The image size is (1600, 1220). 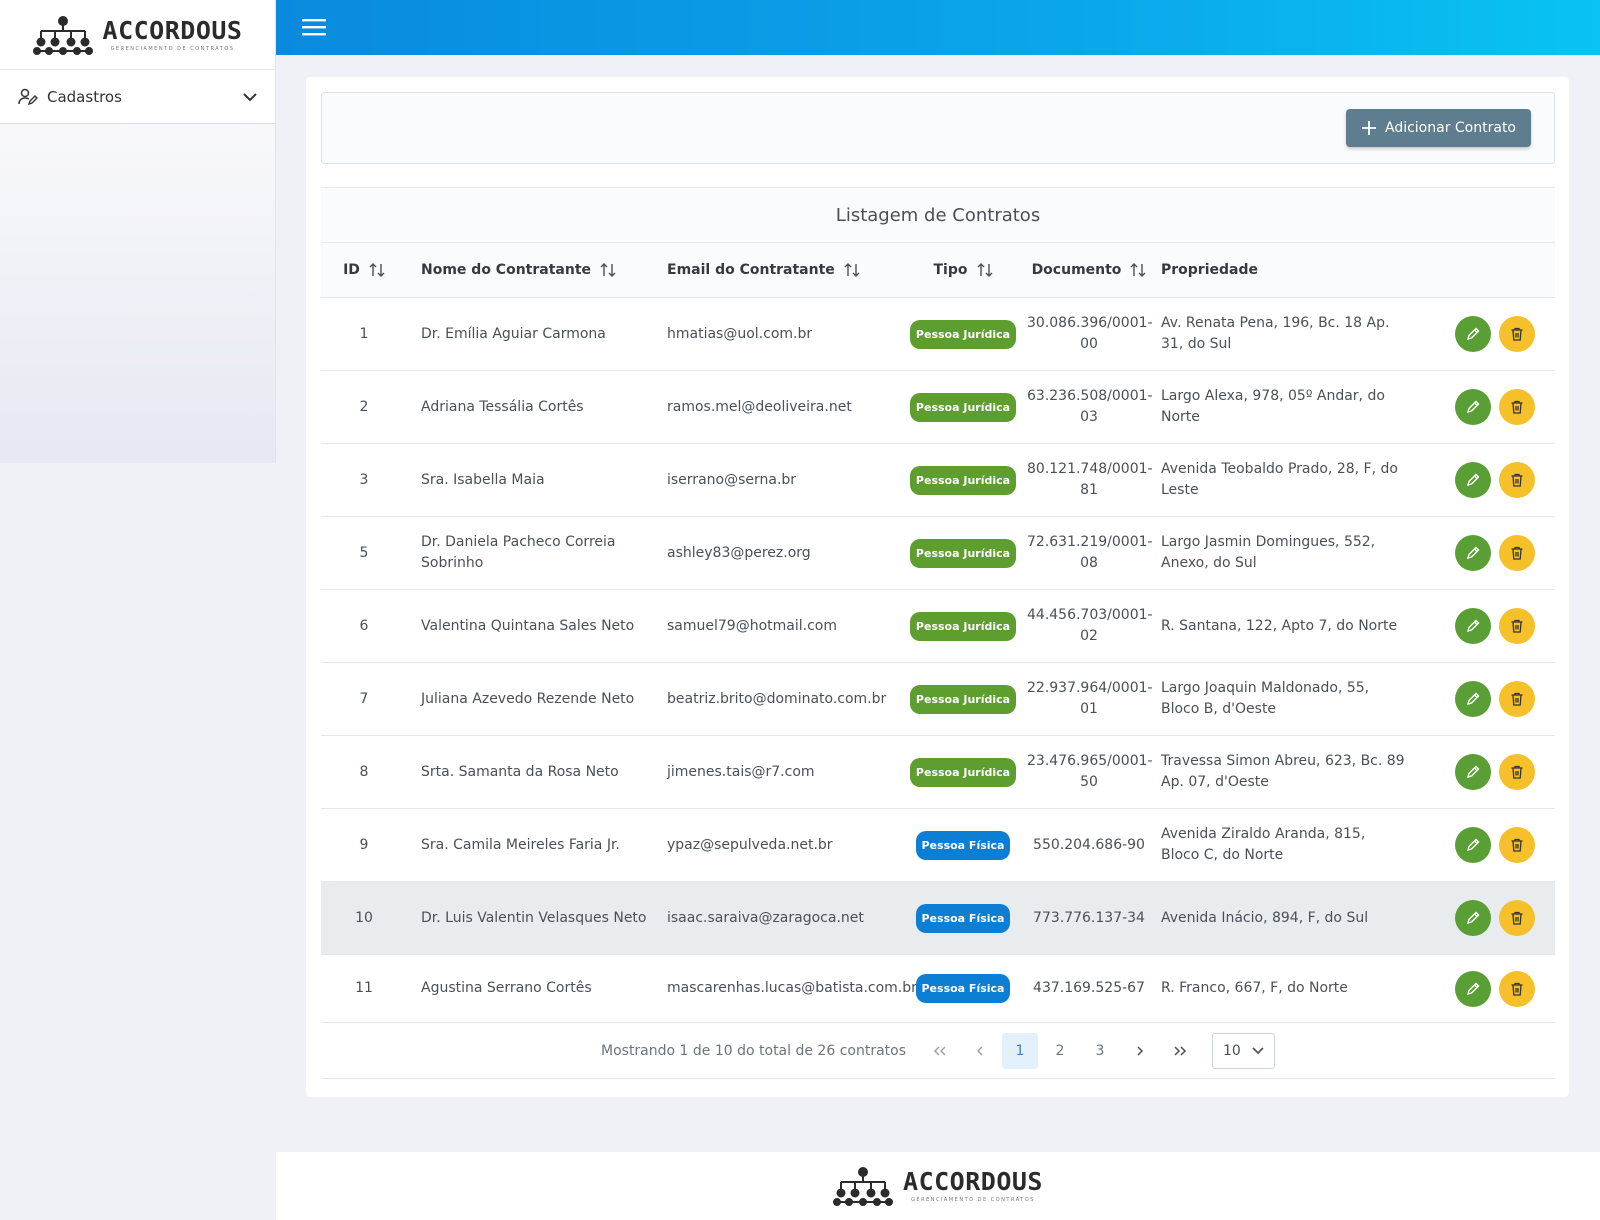 What do you see at coordinates (1180, 1051) in the screenshot?
I see `last-page-button` at bounding box center [1180, 1051].